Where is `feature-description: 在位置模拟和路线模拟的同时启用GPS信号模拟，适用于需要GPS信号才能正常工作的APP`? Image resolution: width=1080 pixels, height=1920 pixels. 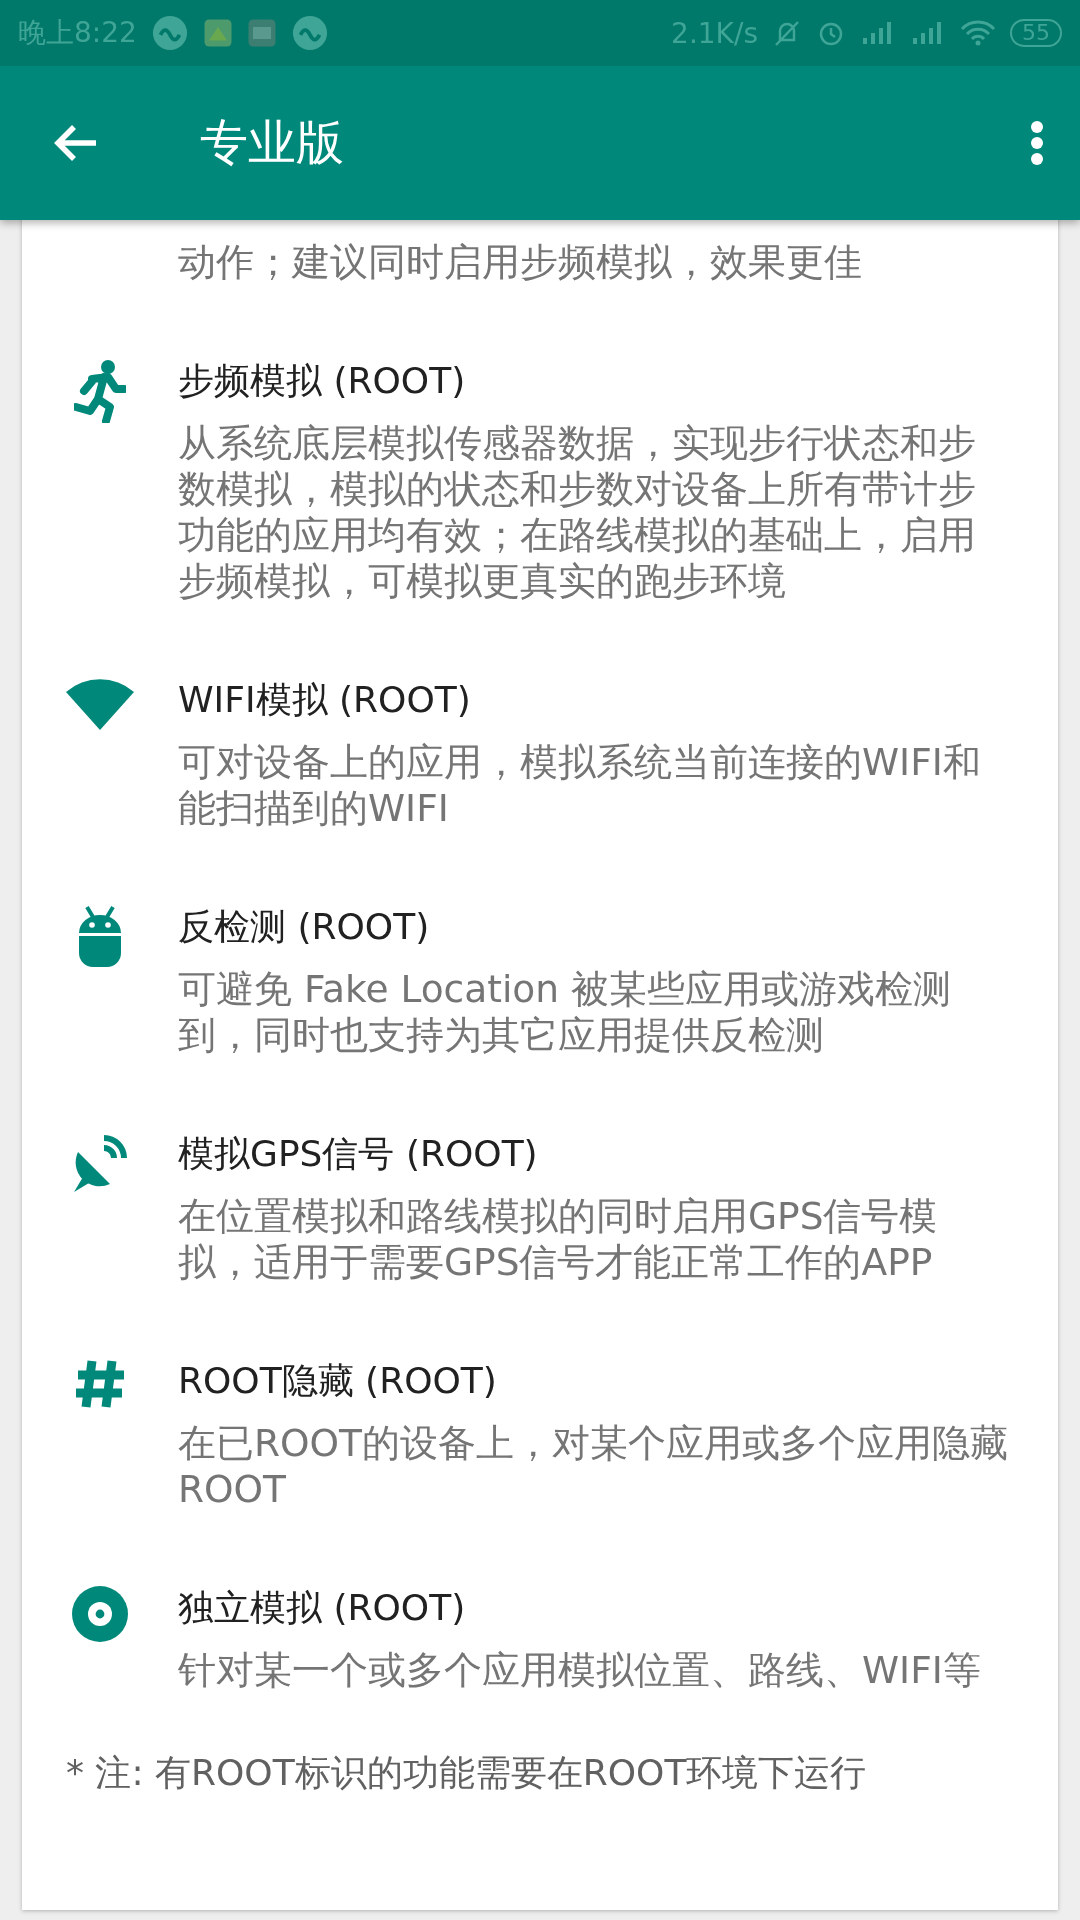
feature-description: 在位置模拟和路线模拟的同时启用GPS信号模拟，适用于需要GPS信号才能正常工作的APP is located at coordinates (558, 1239).